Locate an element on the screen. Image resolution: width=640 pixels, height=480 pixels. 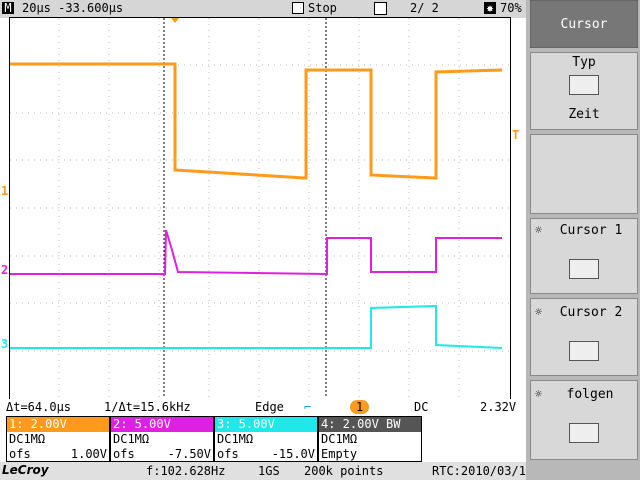
cursor-menu-title: Cursor is located at coordinates (584, 24).